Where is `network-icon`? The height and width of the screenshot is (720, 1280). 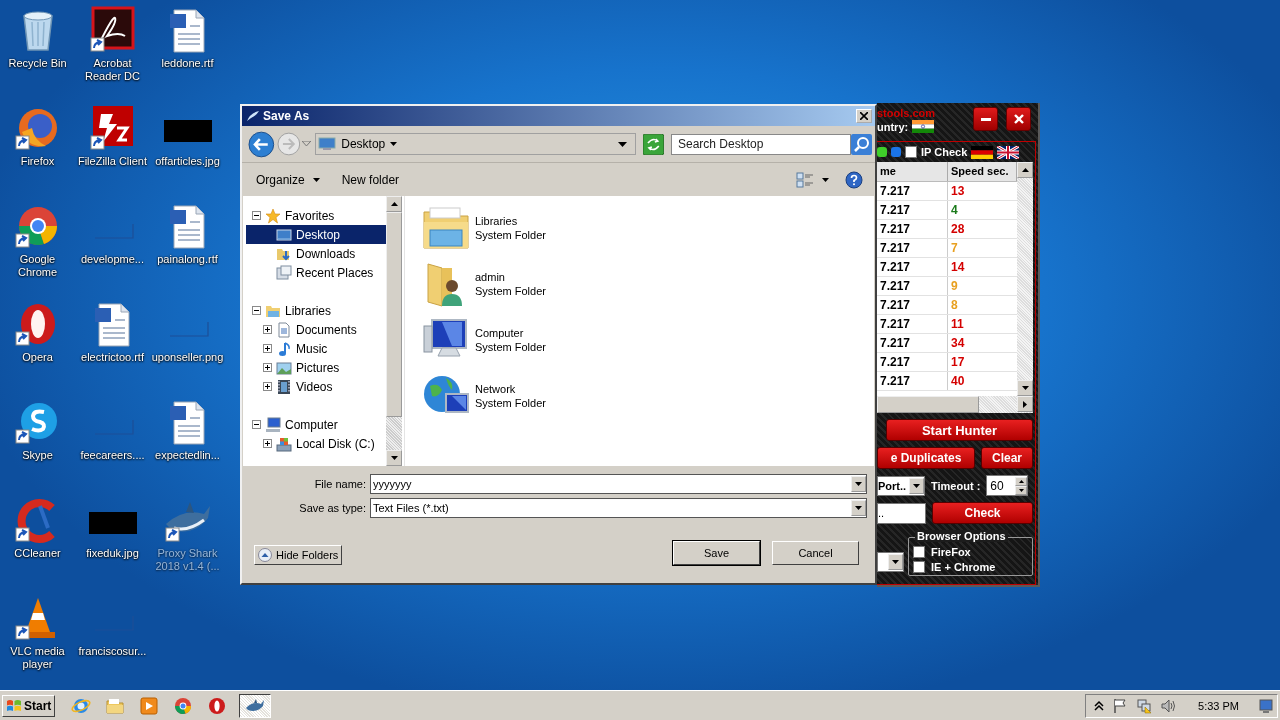
network-icon is located at coordinates (1144, 705).